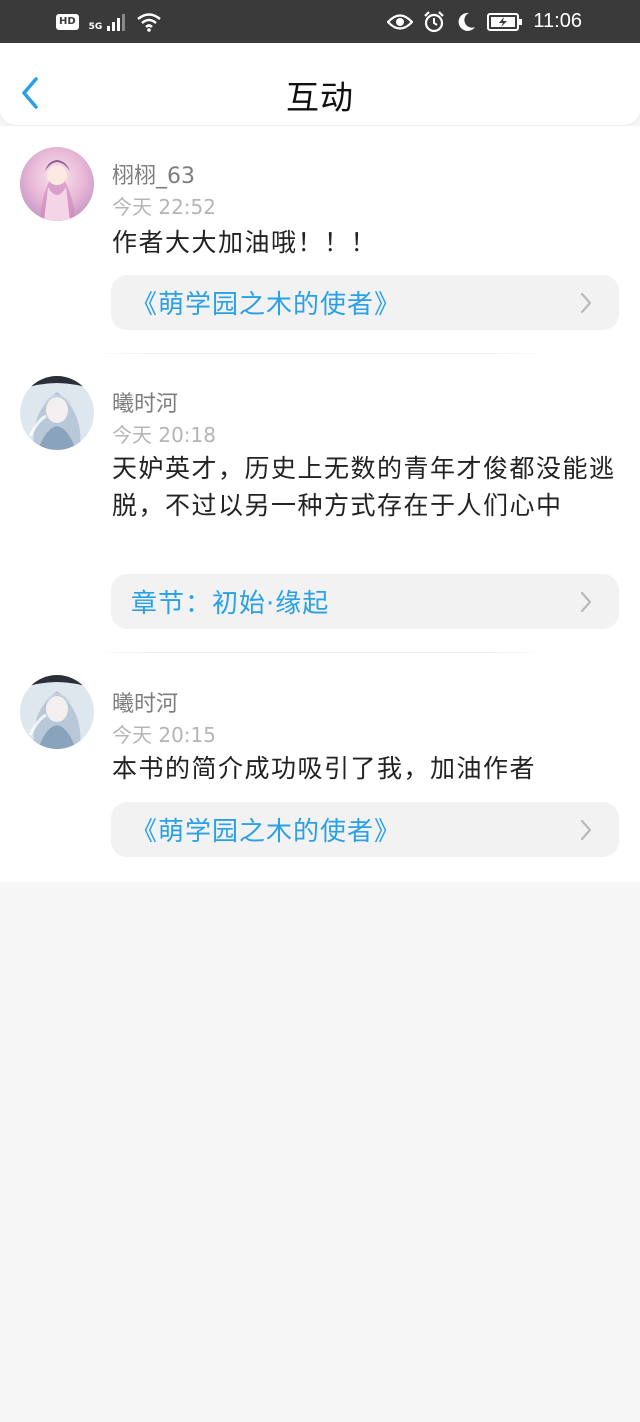 This screenshot has height=1422, width=640. What do you see at coordinates (320, 97) in the screenshot?
I see `page-title: 互动` at bounding box center [320, 97].